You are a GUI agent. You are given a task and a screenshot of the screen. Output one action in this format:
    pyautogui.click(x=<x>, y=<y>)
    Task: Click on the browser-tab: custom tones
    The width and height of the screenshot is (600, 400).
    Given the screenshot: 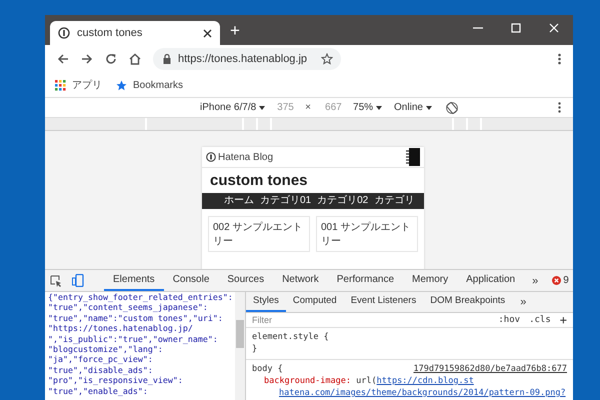 What is the action you would take?
    pyautogui.click(x=135, y=33)
    